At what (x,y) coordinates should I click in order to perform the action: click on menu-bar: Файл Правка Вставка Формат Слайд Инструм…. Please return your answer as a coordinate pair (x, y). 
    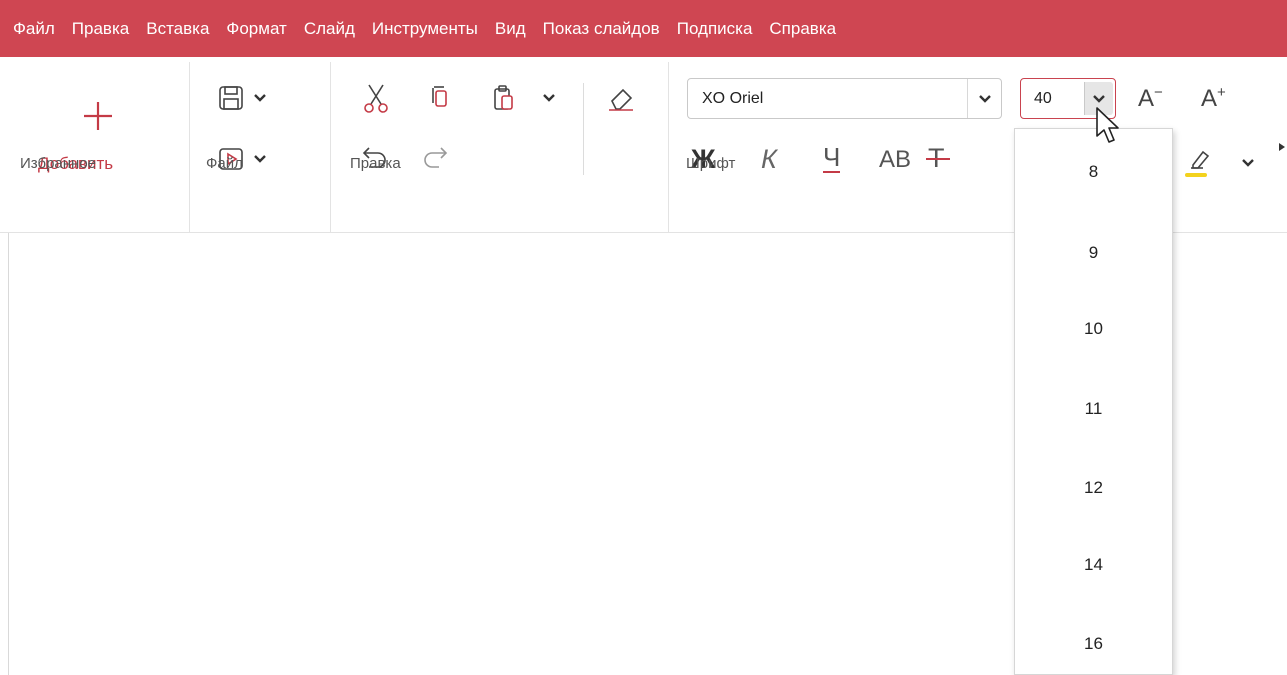
    Looking at the image, I should click on (643, 28).